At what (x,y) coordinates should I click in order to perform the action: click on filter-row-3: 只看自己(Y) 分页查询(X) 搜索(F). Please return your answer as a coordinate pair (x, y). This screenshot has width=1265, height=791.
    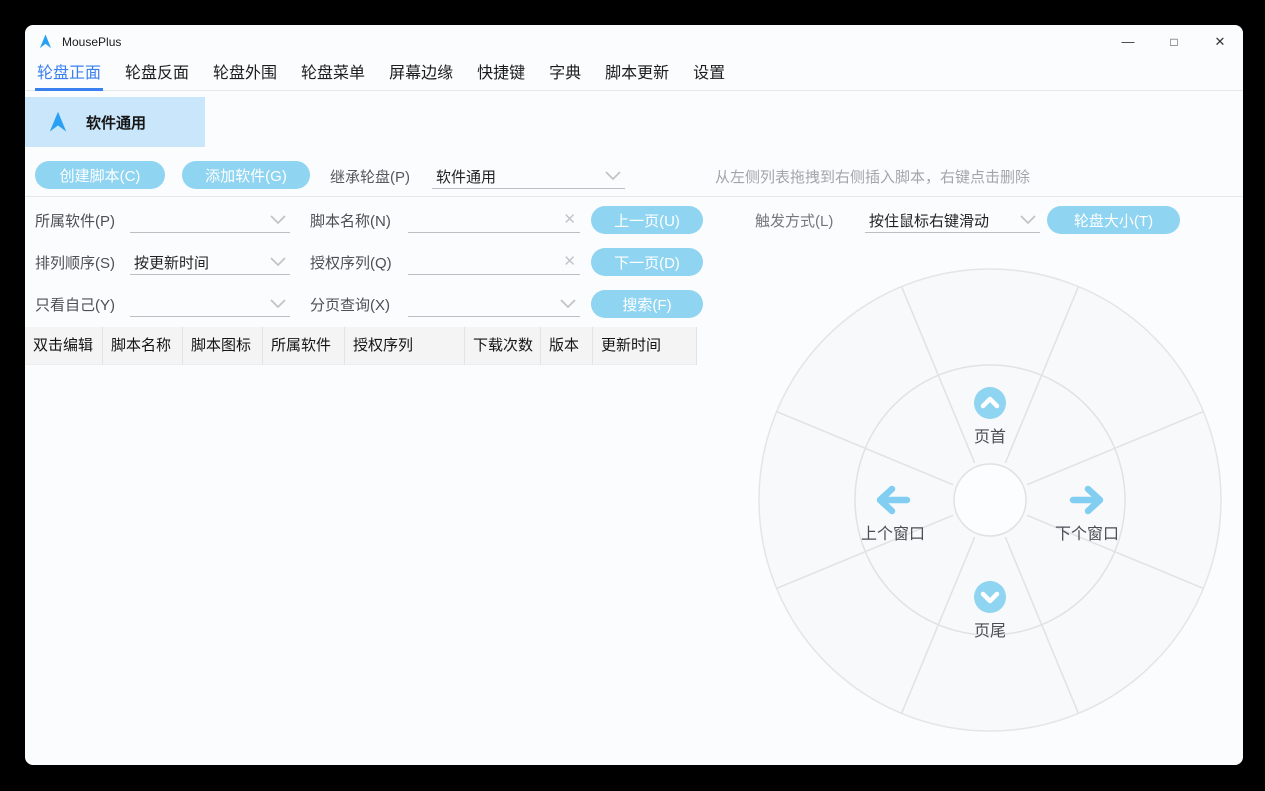
    Looking at the image, I should click on (385, 305).